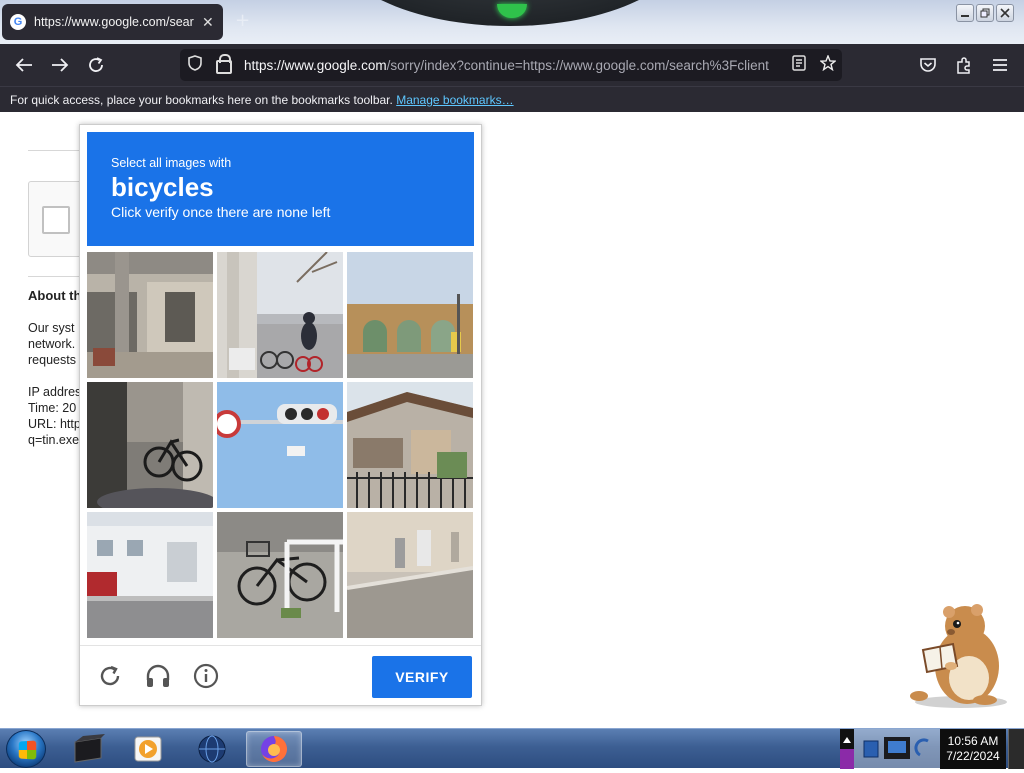  I want to click on new-tab-button: +, so click(242, 20).